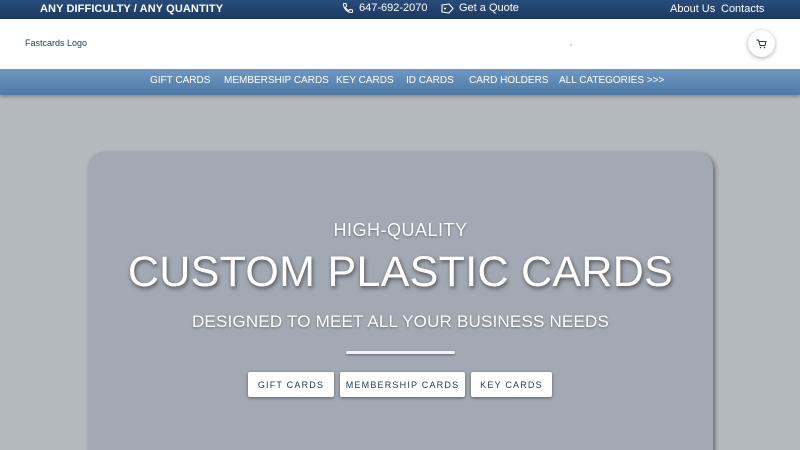 This screenshot has height=450, width=800. Describe the element at coordinates (132, 9) in the screenshot. I see `tagline: ANY DIFFICULTY / ANY QUANTITY` at that location.